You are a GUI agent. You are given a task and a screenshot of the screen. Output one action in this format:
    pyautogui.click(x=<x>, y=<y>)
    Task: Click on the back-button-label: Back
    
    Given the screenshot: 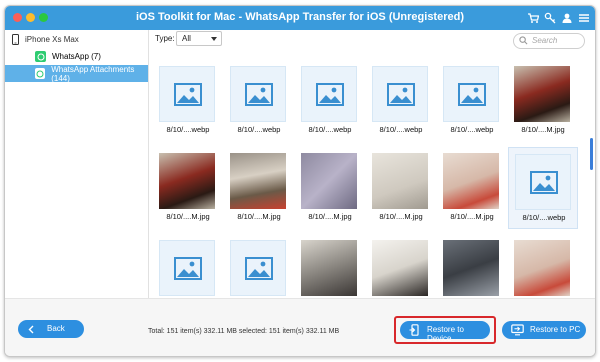 What is the action you would take?
    pyautogui.click(x=56, y=328)
    